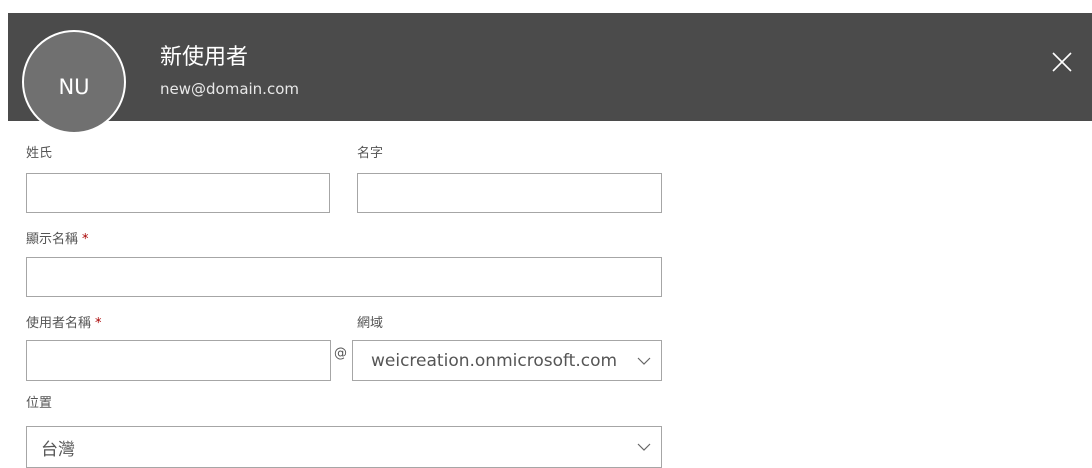 The image size is (1092, 468). What do you see at coordinates (178, 193) in the screenshot?
I see `last-name-input` at bounding box center [178, 193].